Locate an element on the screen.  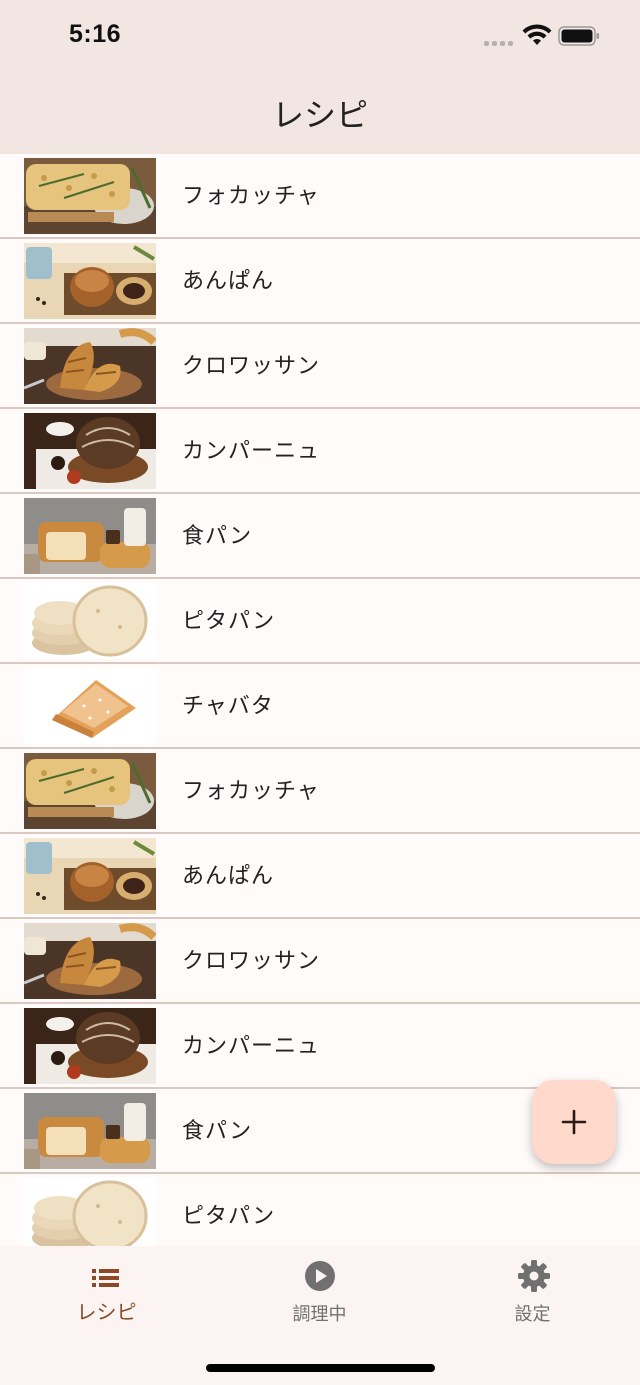
tab-cooking: 調理中 is located at coordinates (319, 1296).